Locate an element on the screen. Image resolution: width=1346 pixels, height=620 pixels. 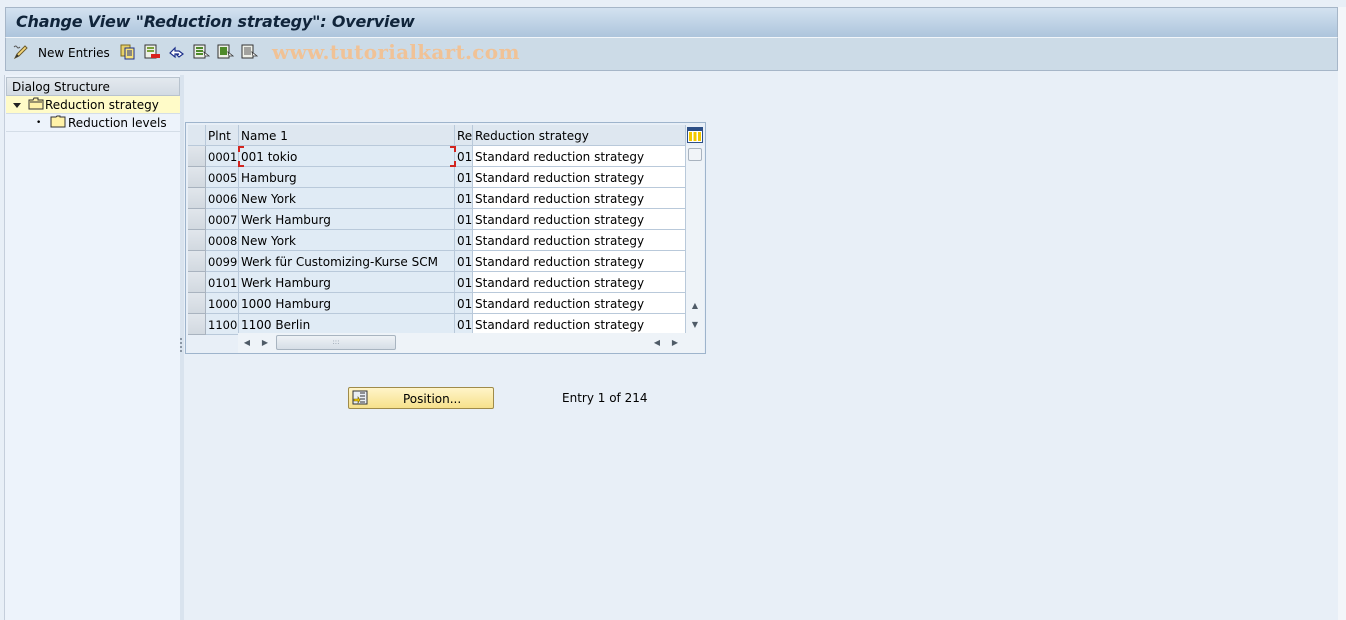
undo-change-icon is located at coordinates (177, 53).